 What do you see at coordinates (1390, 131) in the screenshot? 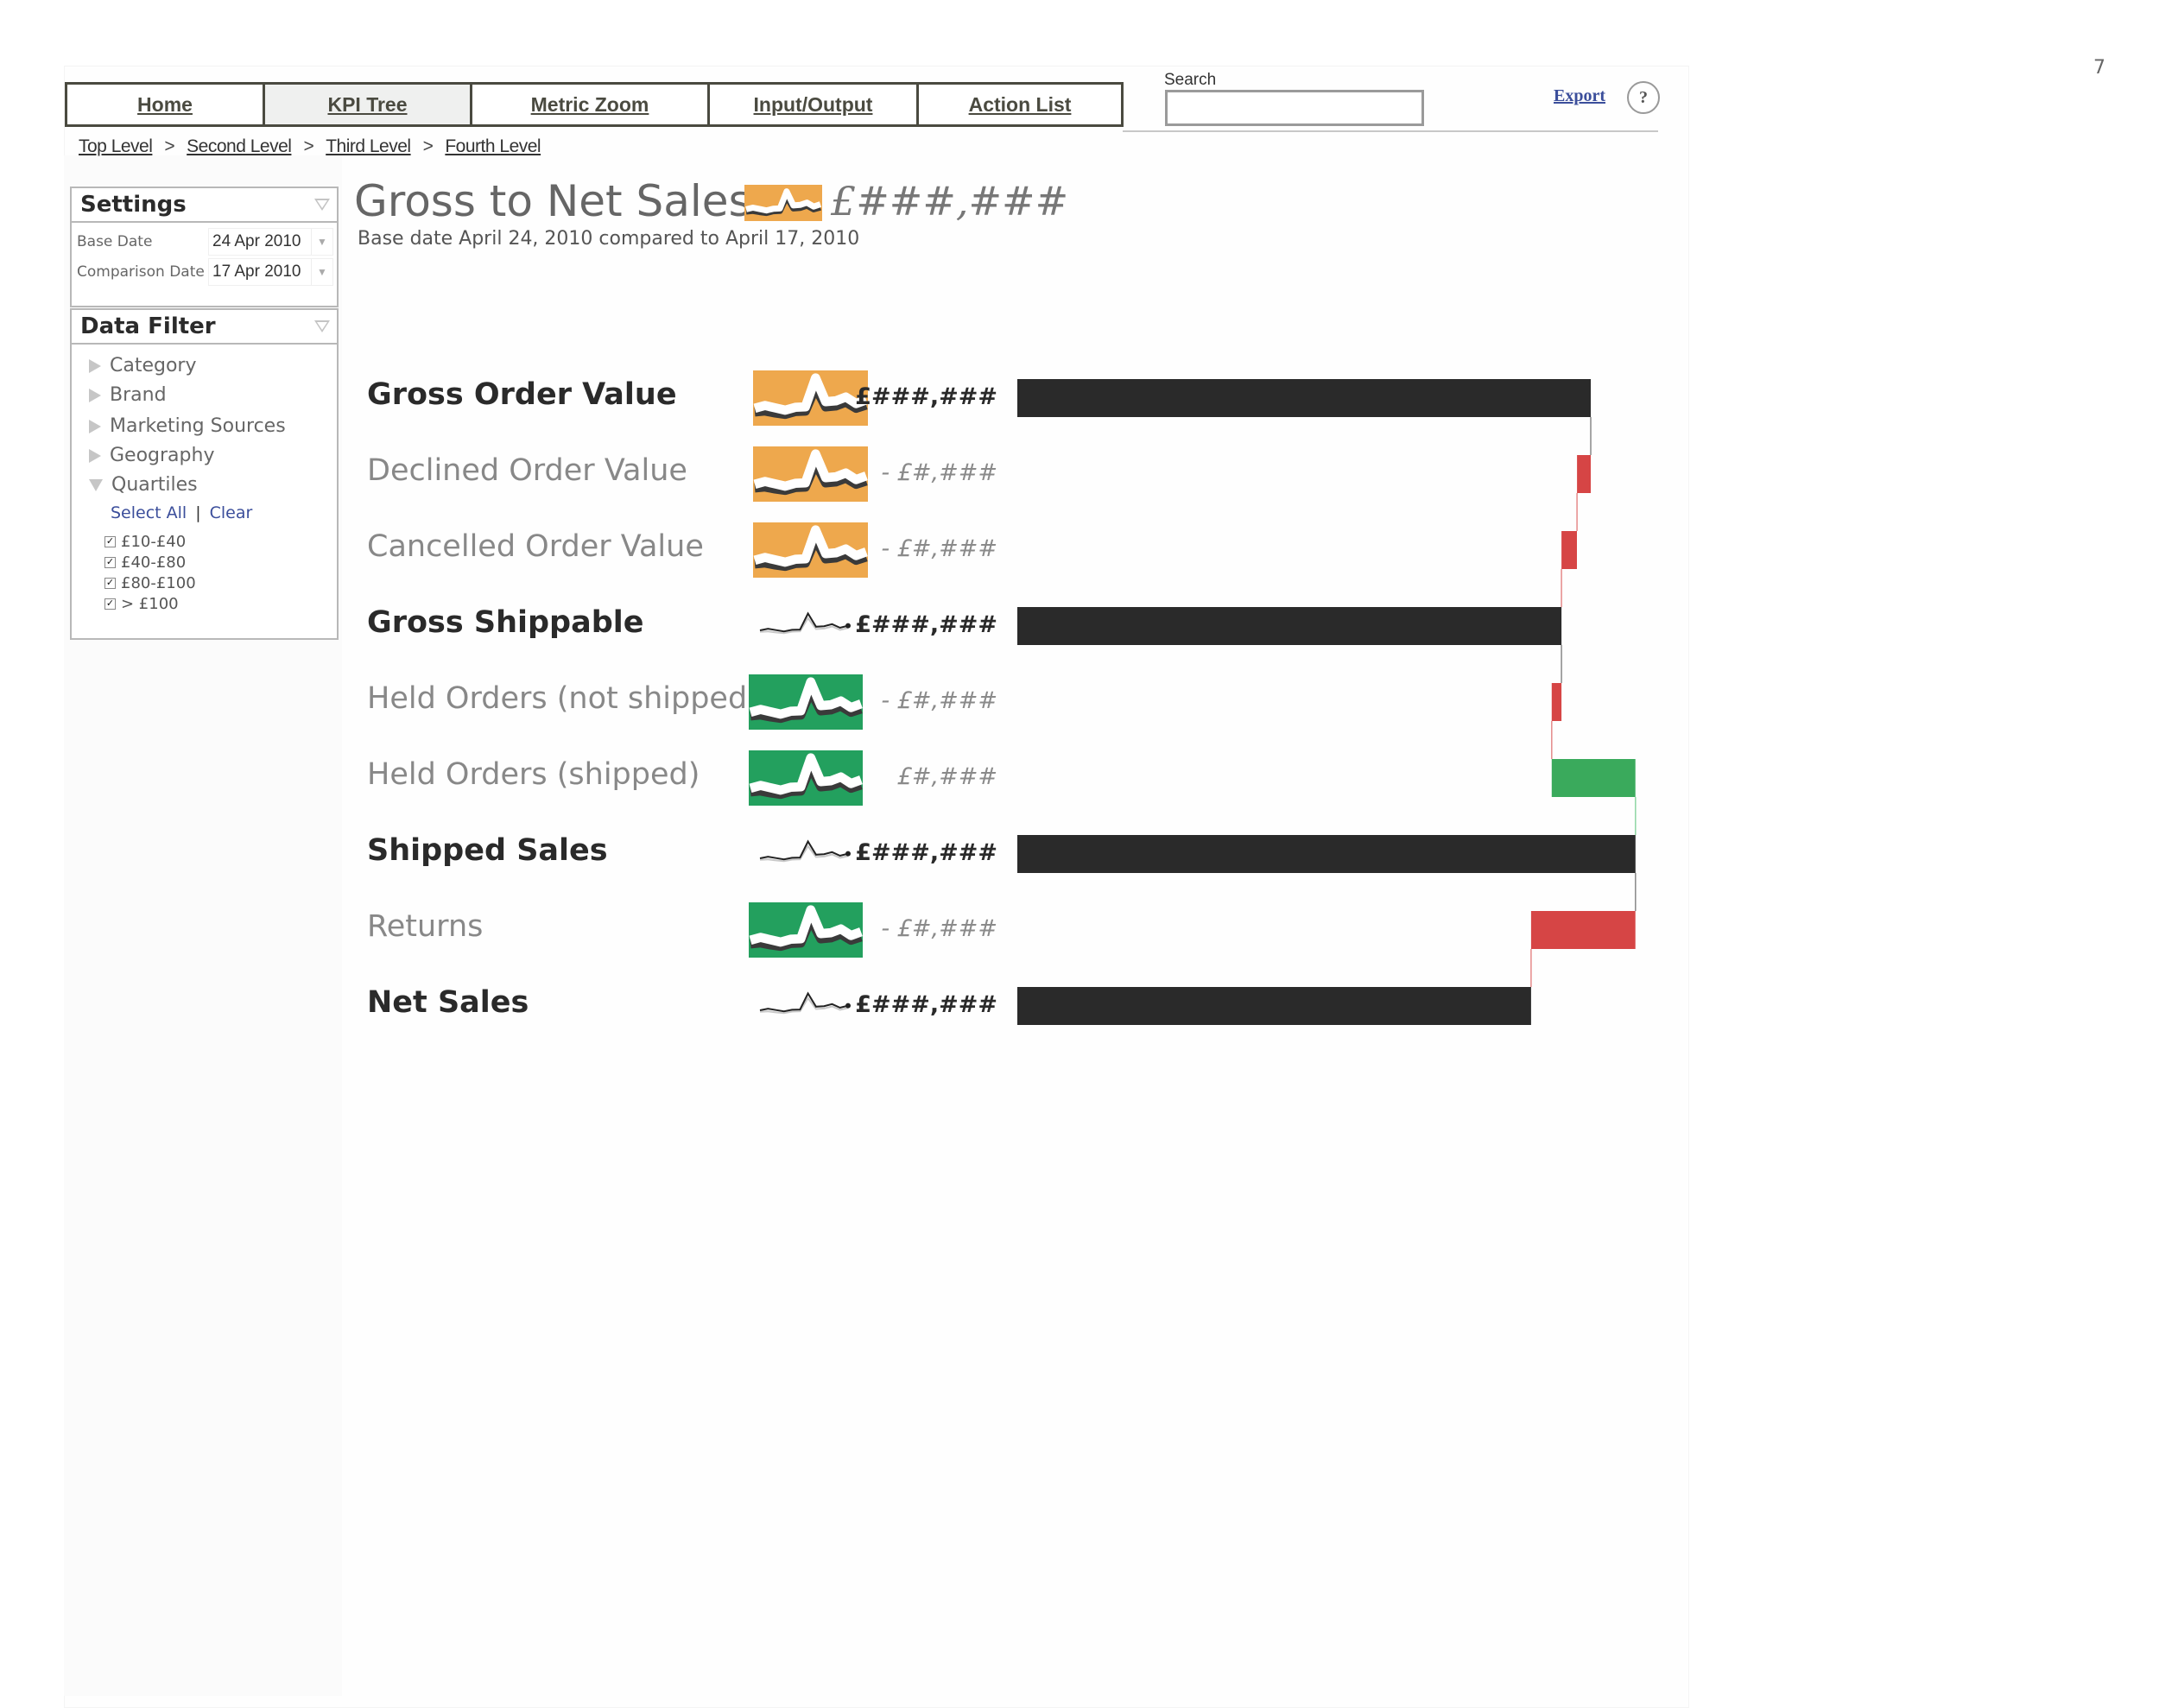
I see `header-divider` at bounding box center [1390, 131].